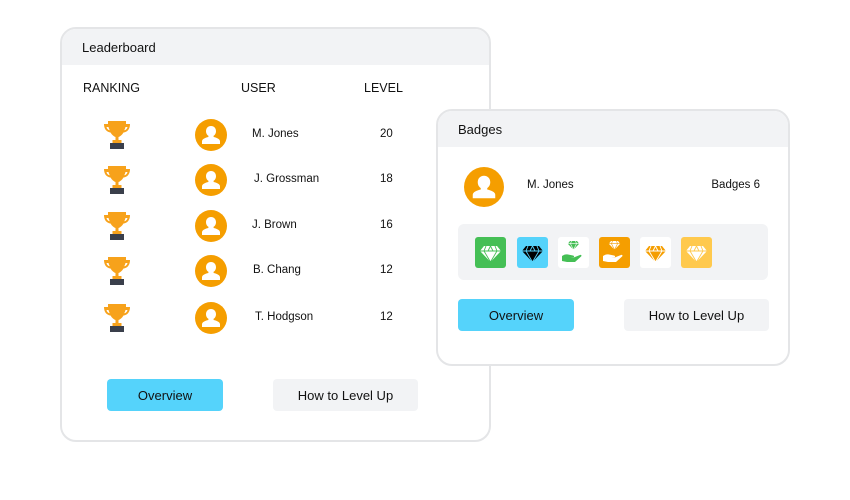  What do you see at coordinates (119, 47) in the screenshot?
I see `leaderboard-title: Leaderboard` at bounding box center [119, 47].